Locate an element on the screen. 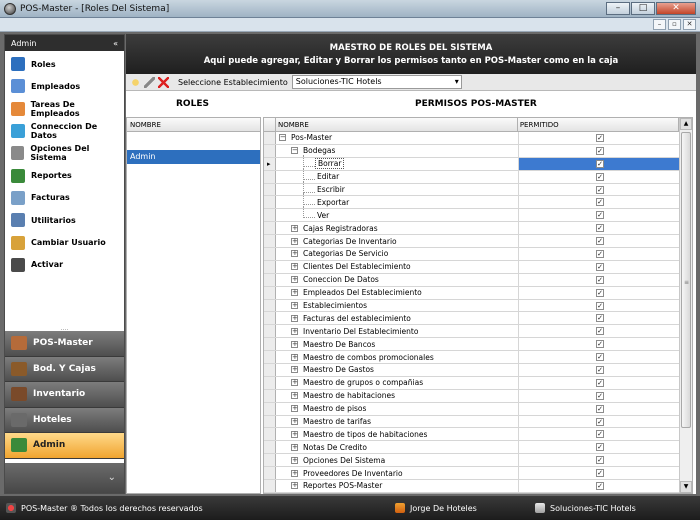  permission-row: + Maestro de combos promocionales ✓ is located at coordinates (472, 358).